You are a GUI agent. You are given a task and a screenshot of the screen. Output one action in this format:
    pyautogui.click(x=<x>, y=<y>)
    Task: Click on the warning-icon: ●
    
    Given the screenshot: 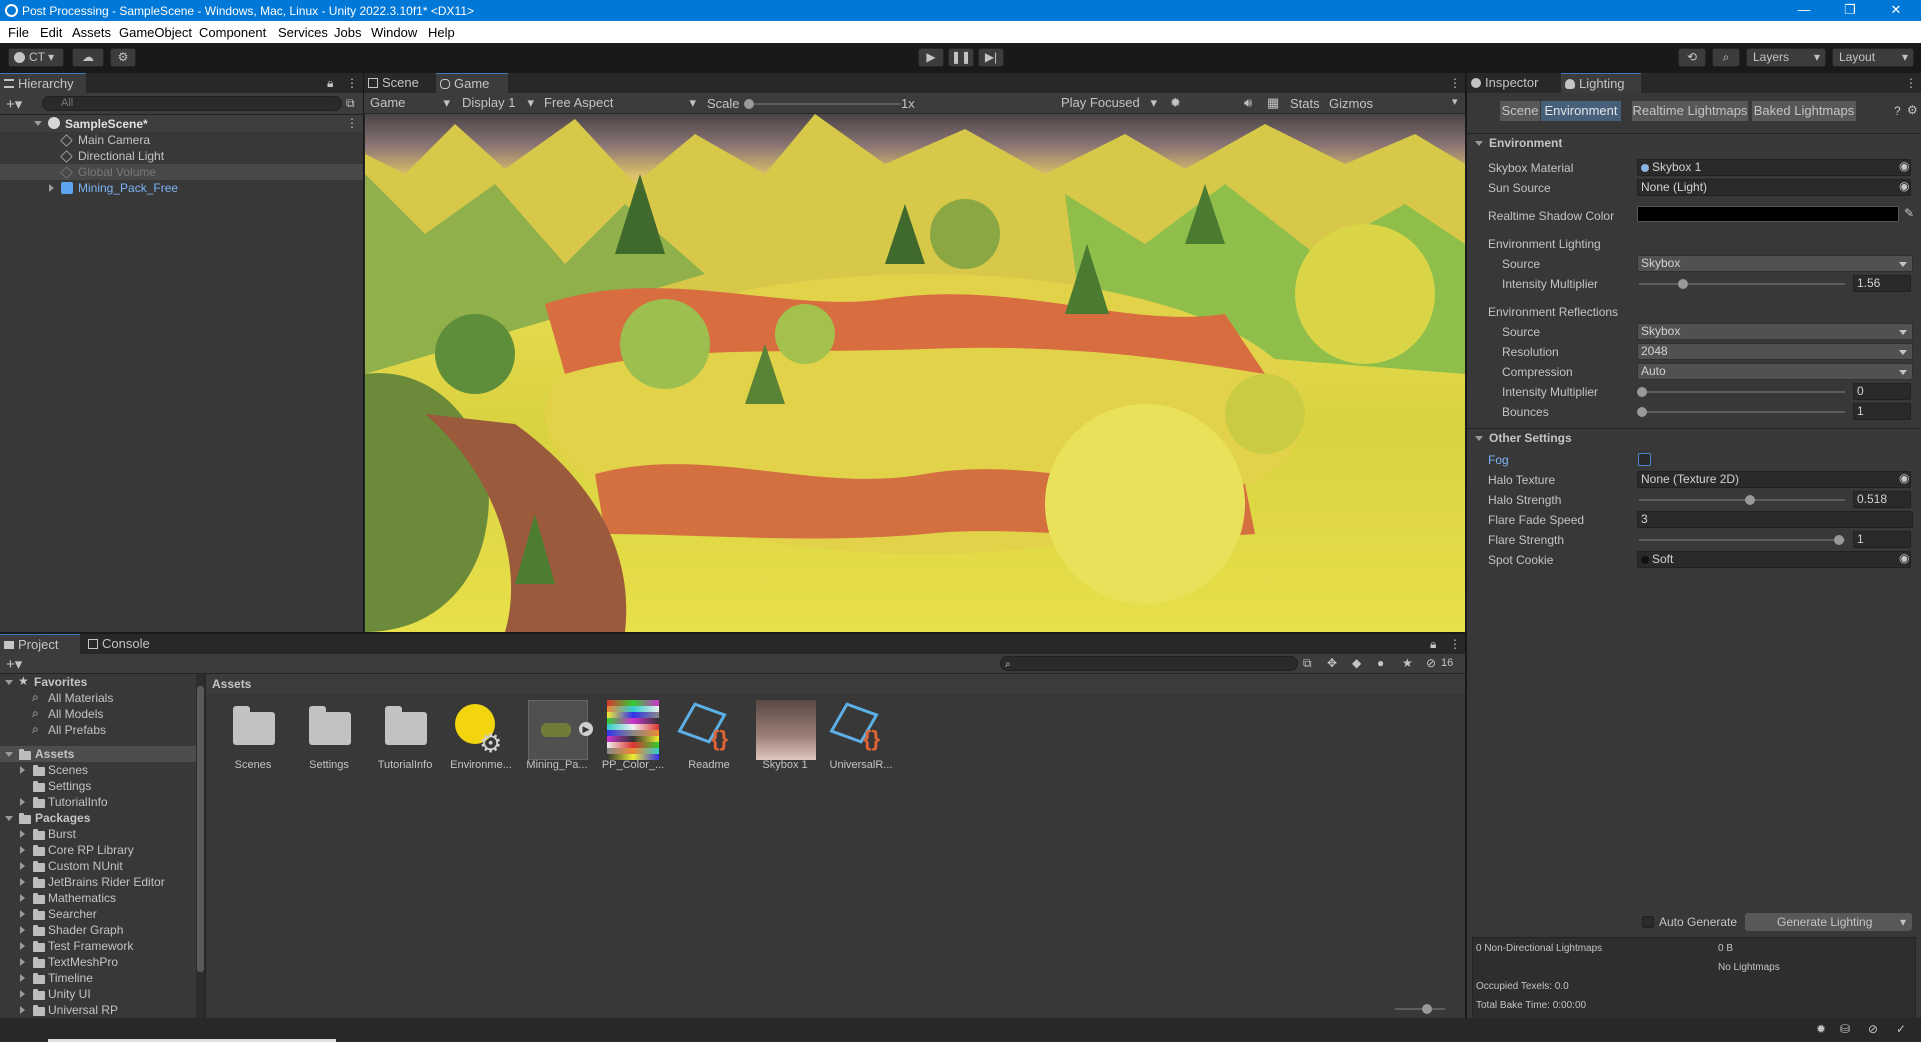 What is the action you would take?
    pyautogui.click(x=1380, y=663)
    